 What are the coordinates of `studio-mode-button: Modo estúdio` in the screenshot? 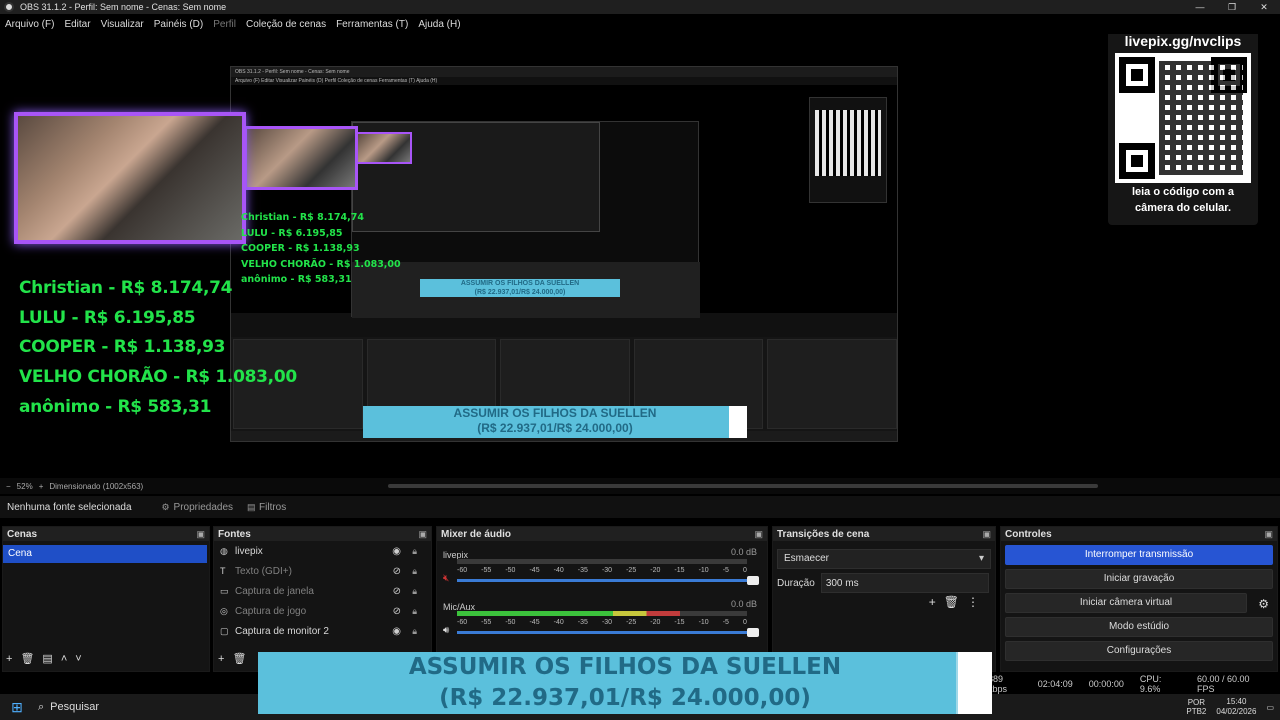 It's located at (1139, 627).